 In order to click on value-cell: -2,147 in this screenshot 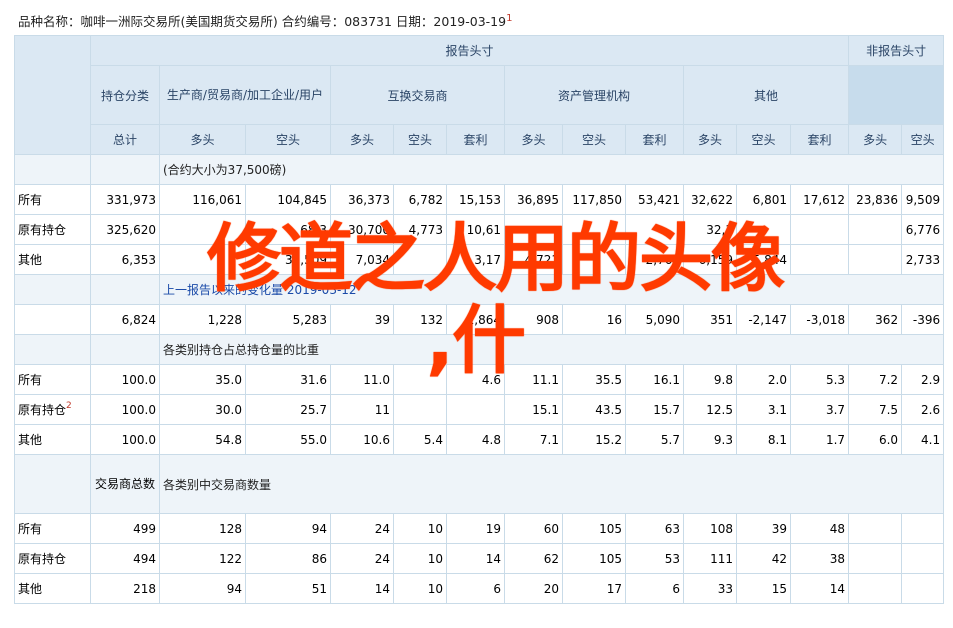, I will do `click(763, 319)`.